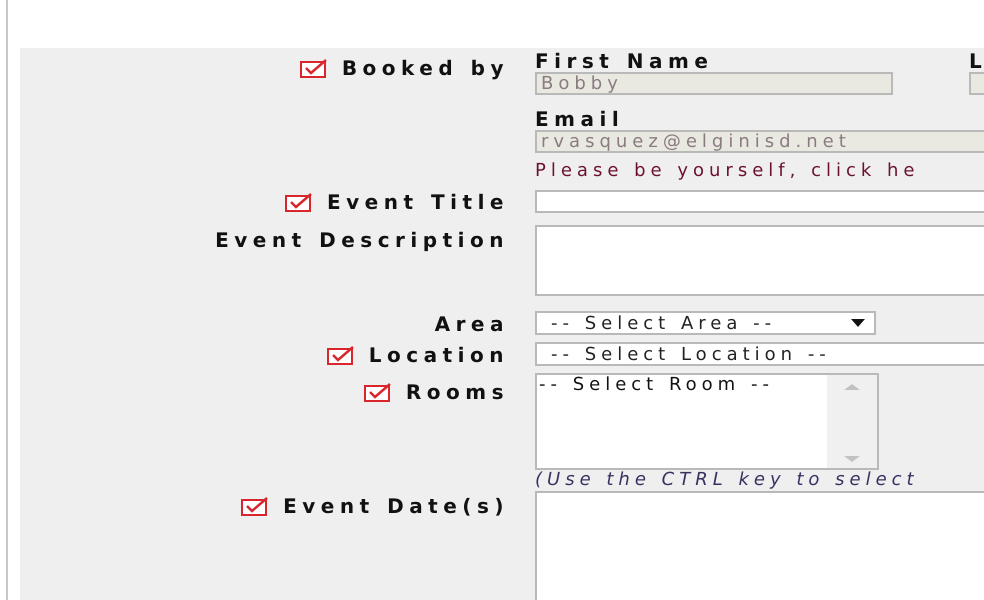 This screenshot has width=984, height=600. Describe the element at coordinates (362, 240) in the screenshot. I see `field-label: Event Description` at that location.